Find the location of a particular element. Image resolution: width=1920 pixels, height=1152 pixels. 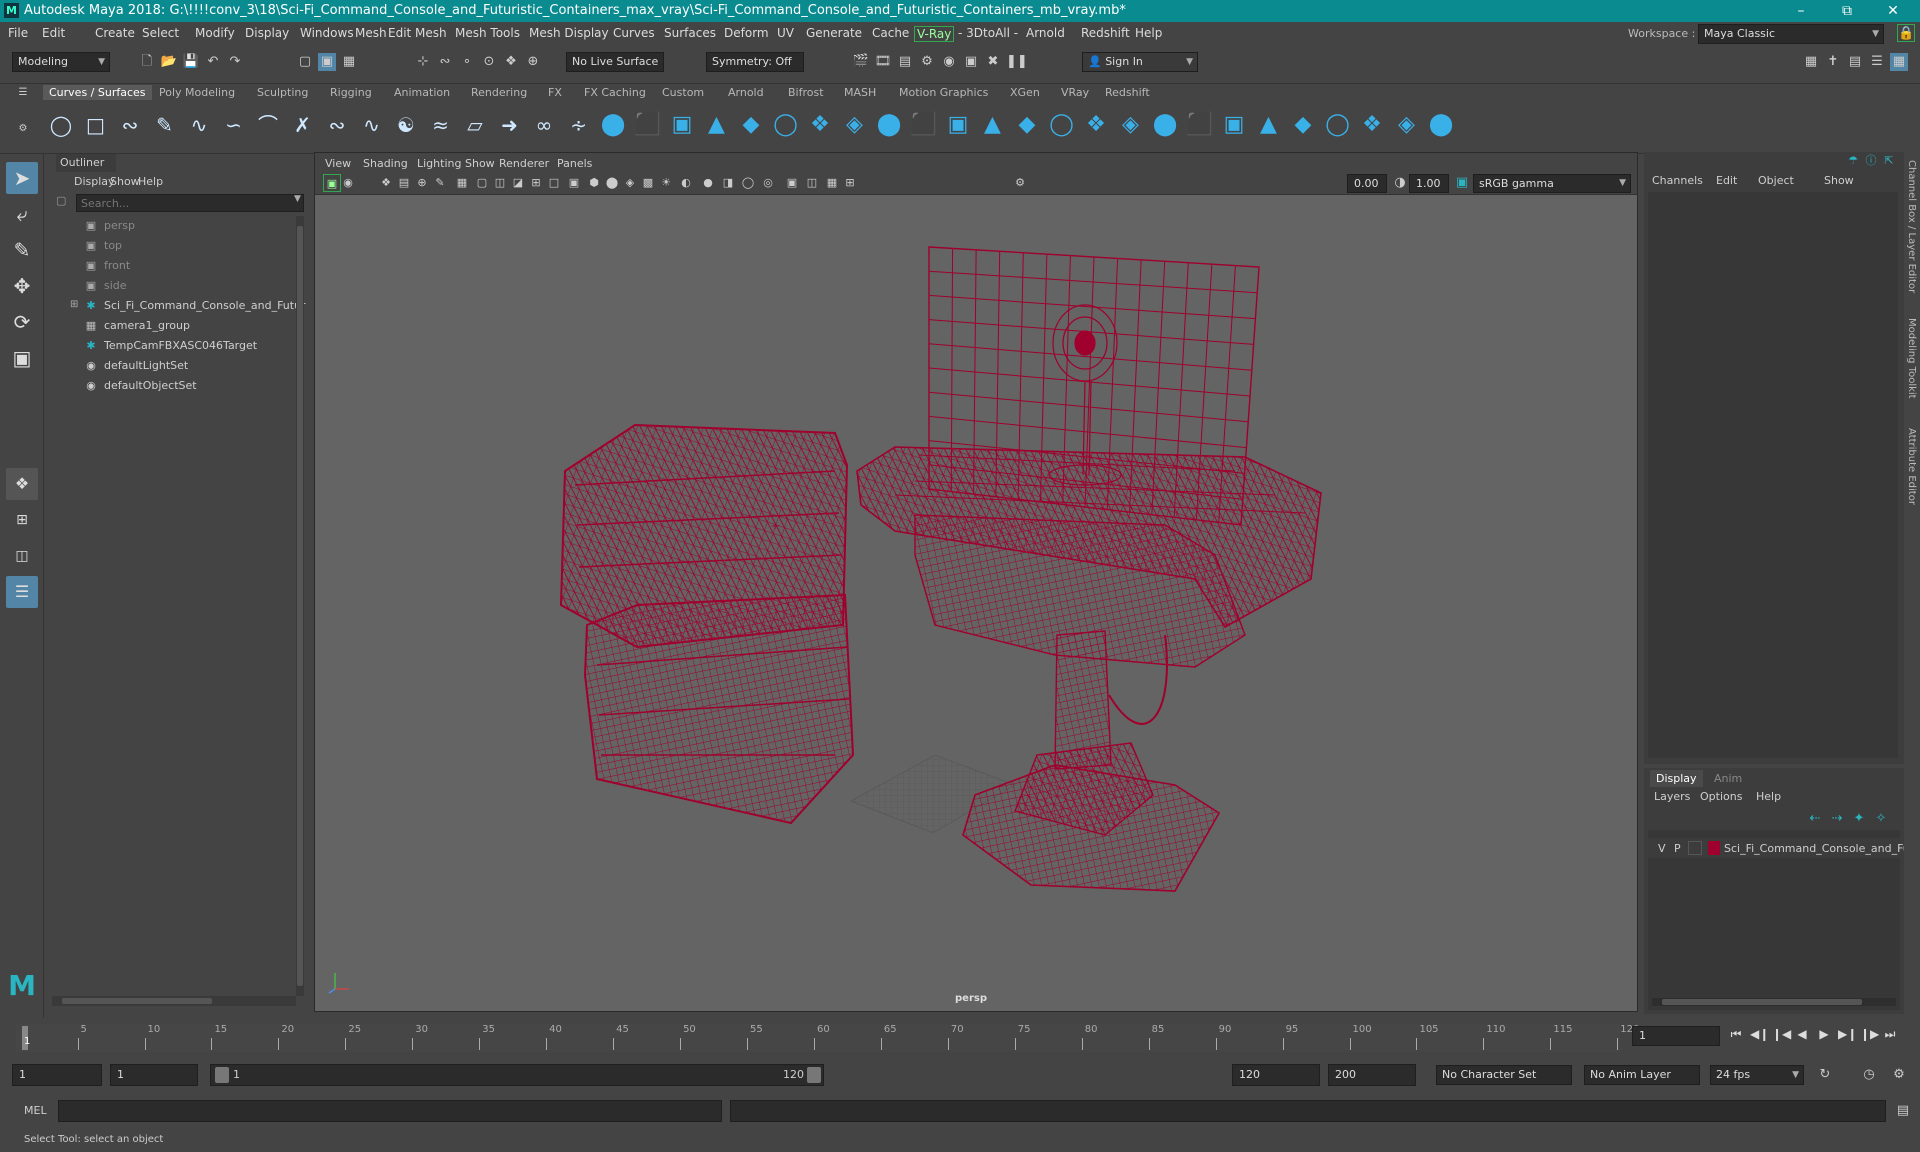

revolve-surface-icon: ❖ is located at coordinates (820, 125).